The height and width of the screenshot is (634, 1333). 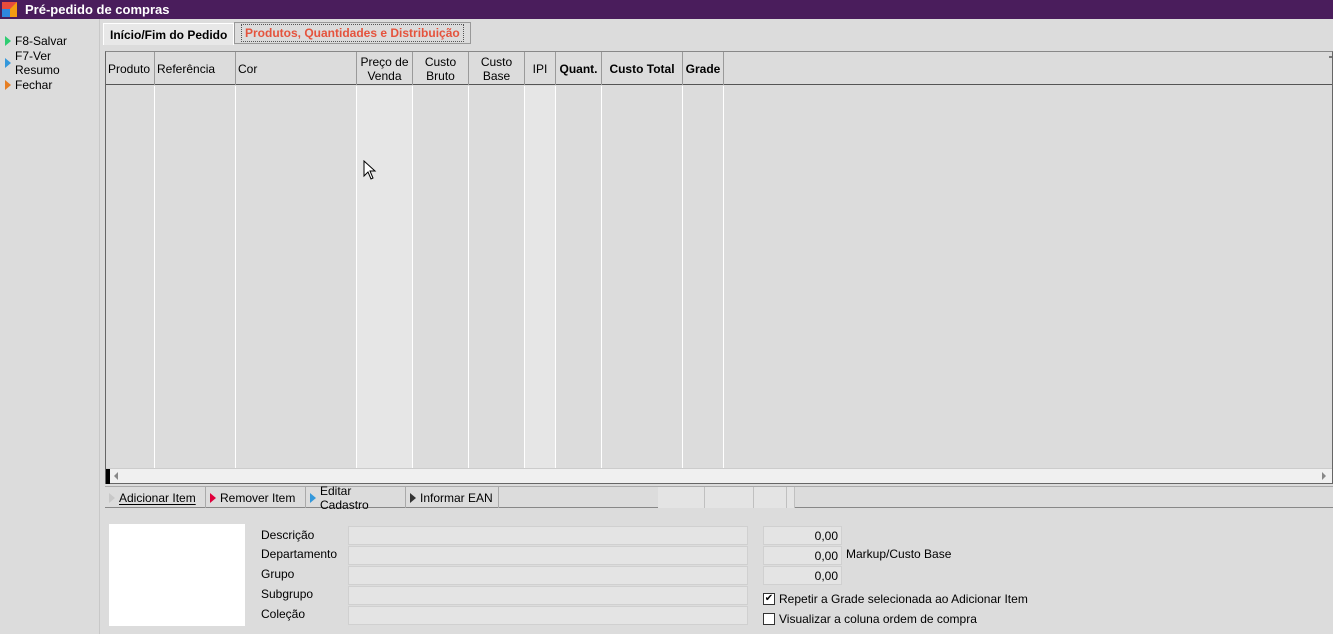 I want to click on informar-ean-label: Informar EAN, so click(x=456, y=497).